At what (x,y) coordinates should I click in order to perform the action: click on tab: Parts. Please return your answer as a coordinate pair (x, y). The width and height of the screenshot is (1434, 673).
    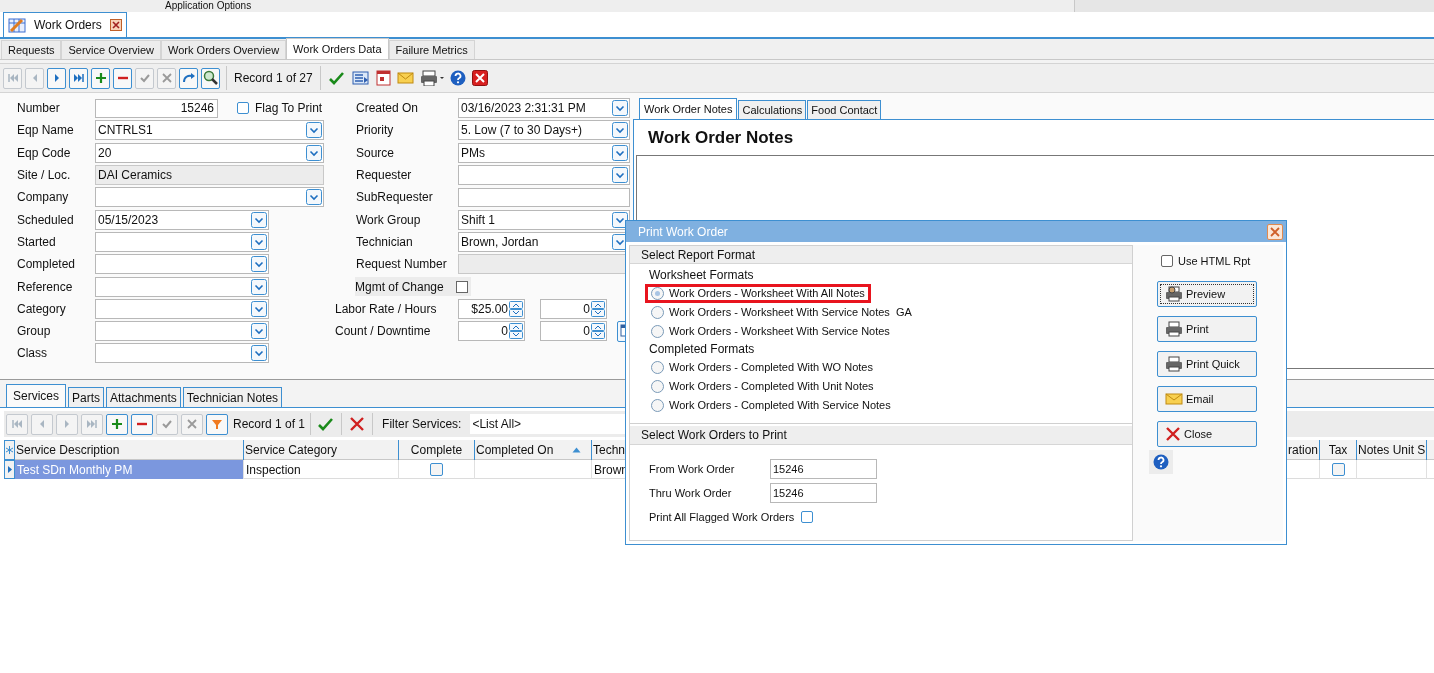
    Looking at the image, I should click on (86, 397).